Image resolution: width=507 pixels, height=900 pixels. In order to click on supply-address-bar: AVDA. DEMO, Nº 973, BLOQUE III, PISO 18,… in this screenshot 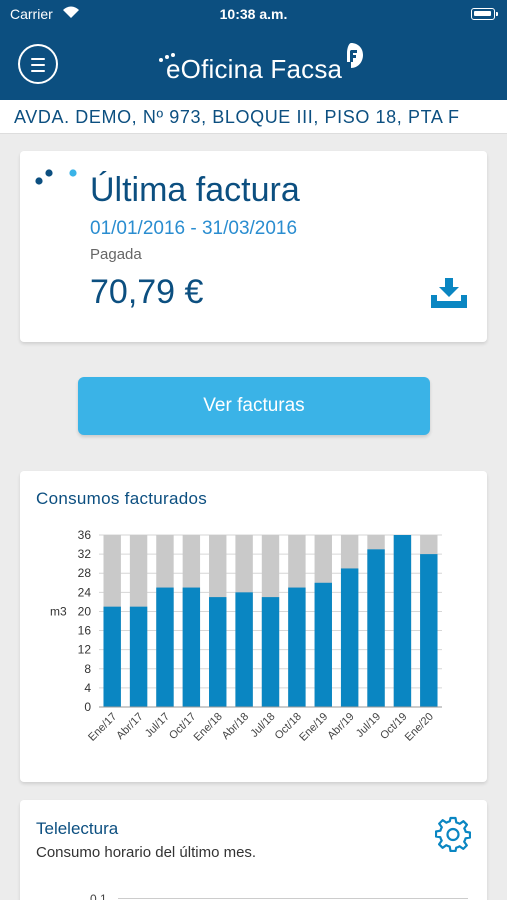, I will do `click(253, 117)`.